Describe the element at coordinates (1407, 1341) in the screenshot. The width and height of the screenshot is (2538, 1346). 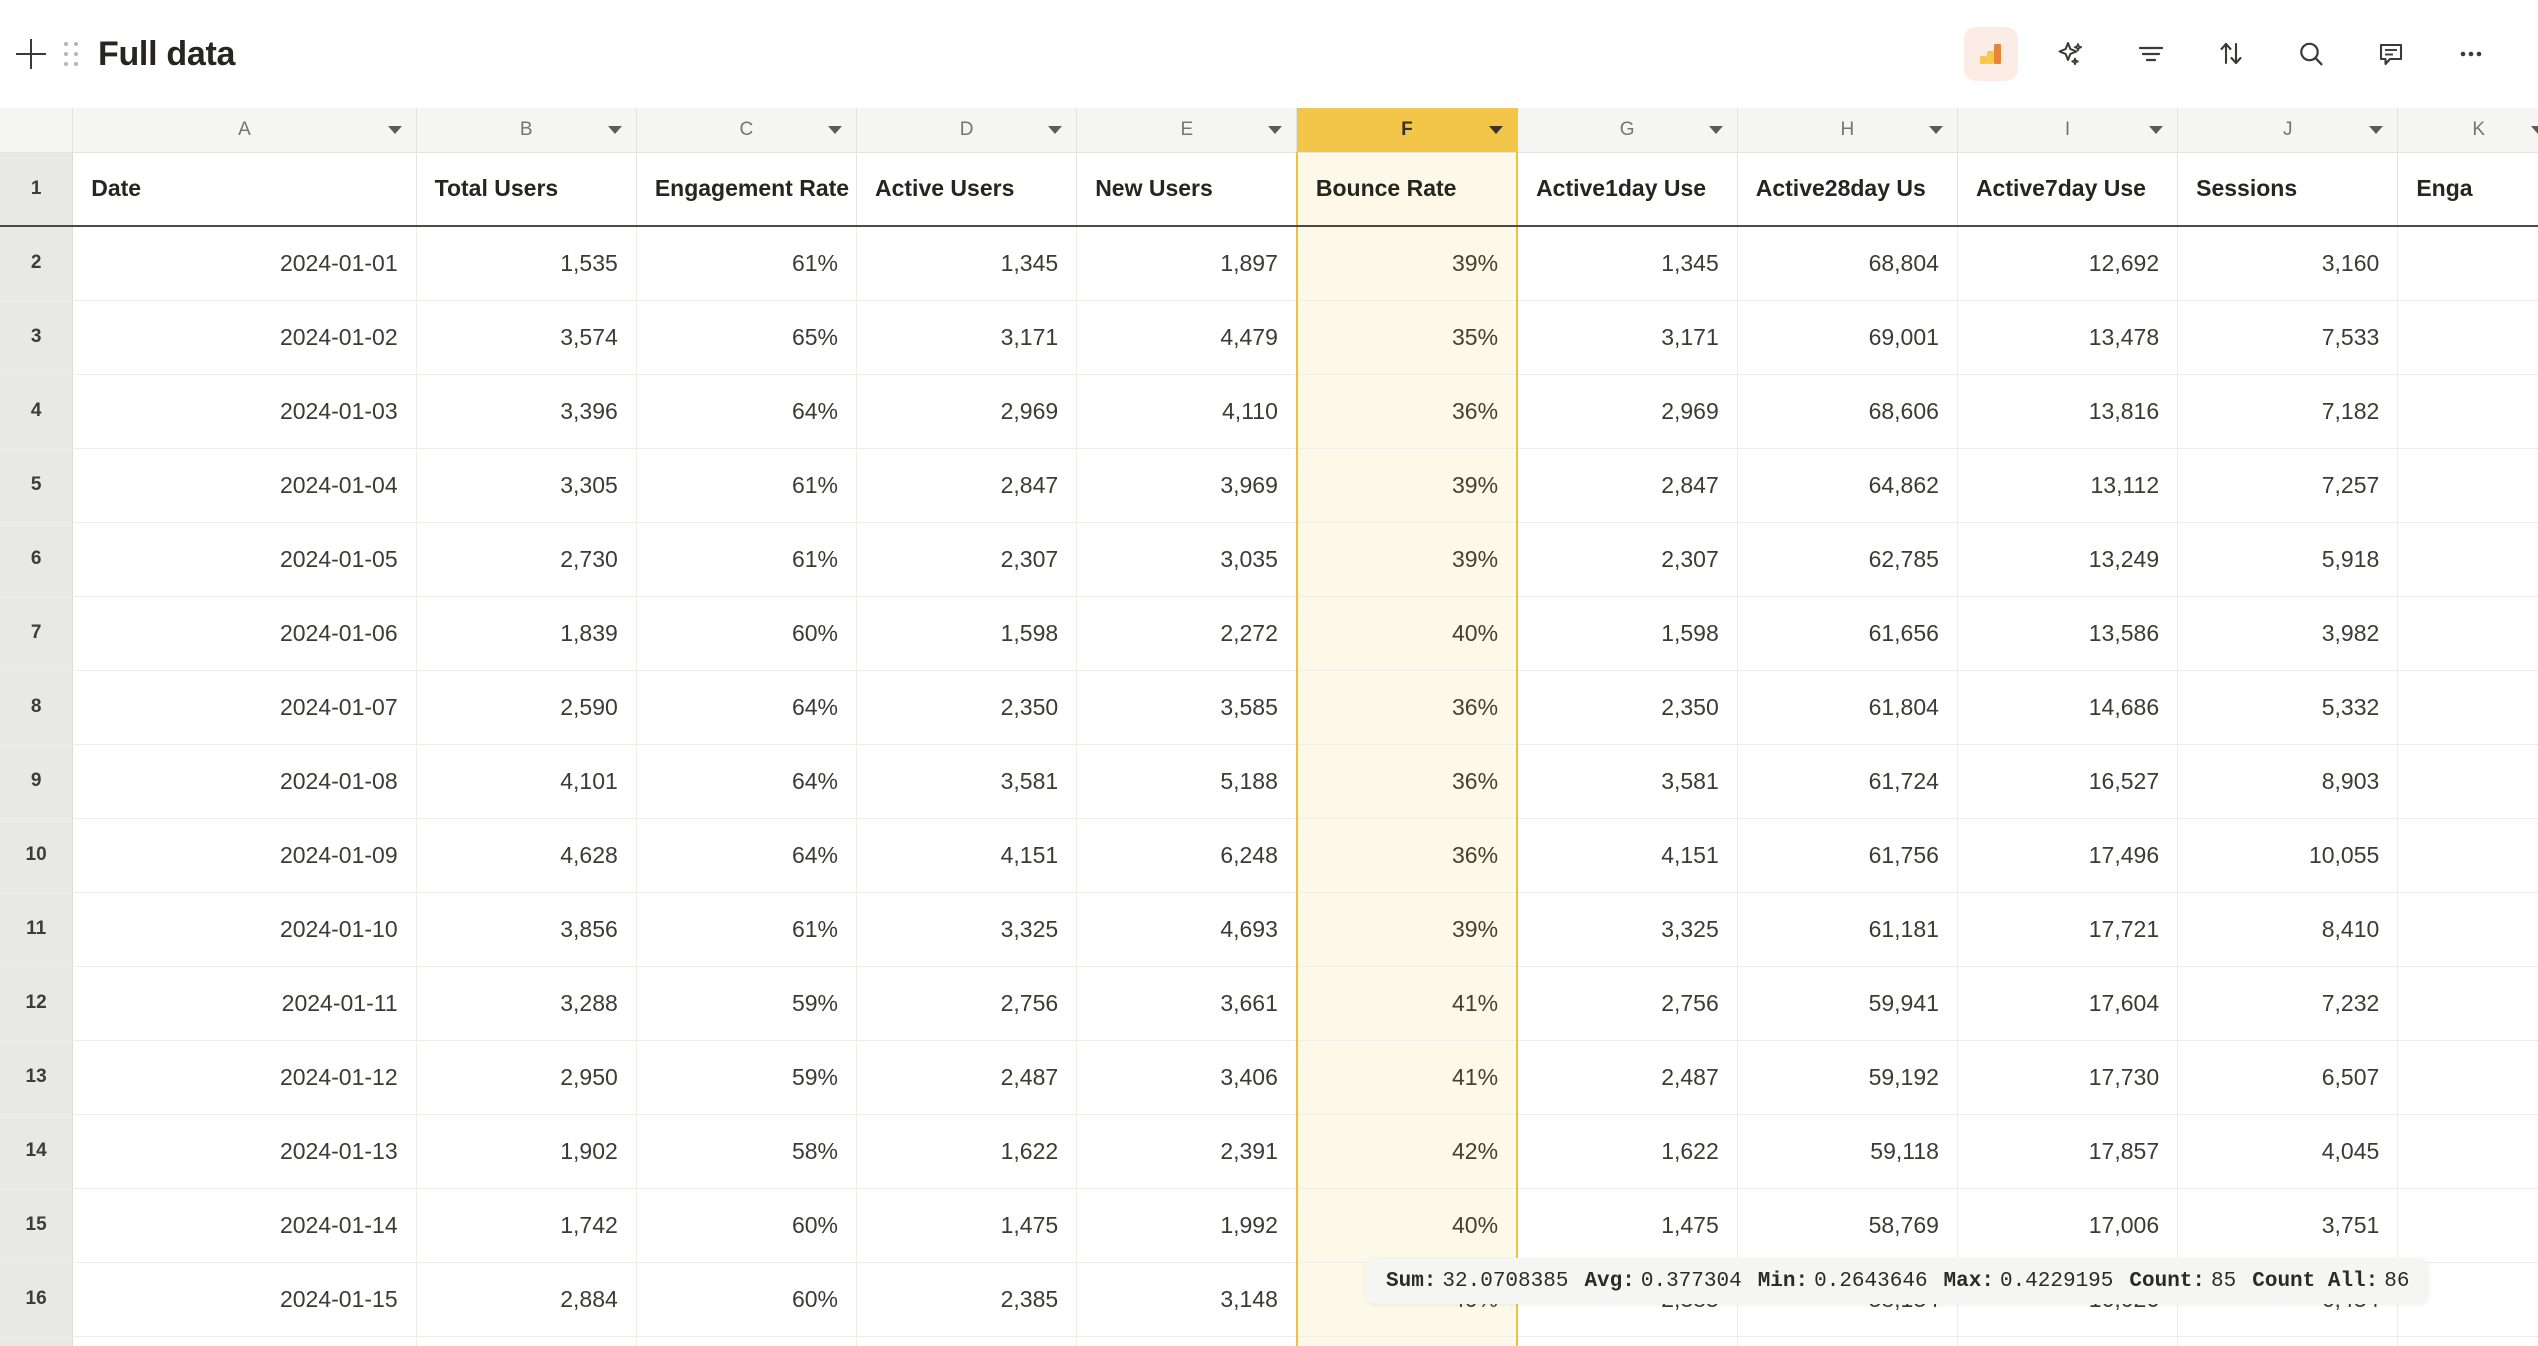
I see `data-cell: 40%` at that location.